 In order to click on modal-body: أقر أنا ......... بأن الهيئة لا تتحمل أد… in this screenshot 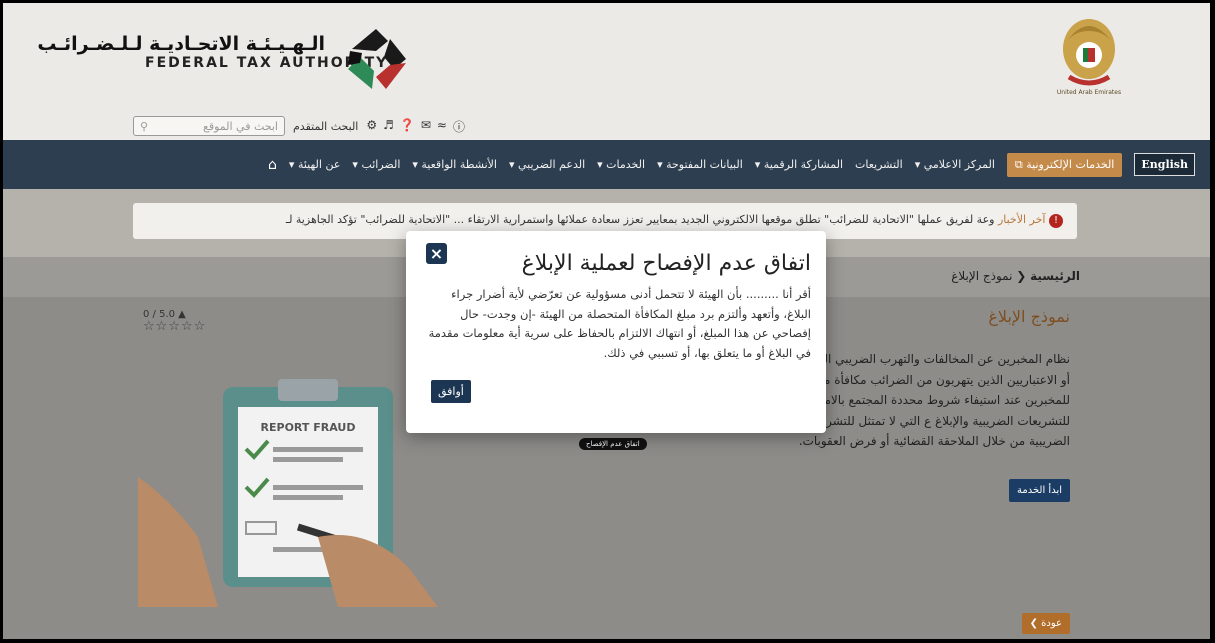, I will do `click(619, 323)`.